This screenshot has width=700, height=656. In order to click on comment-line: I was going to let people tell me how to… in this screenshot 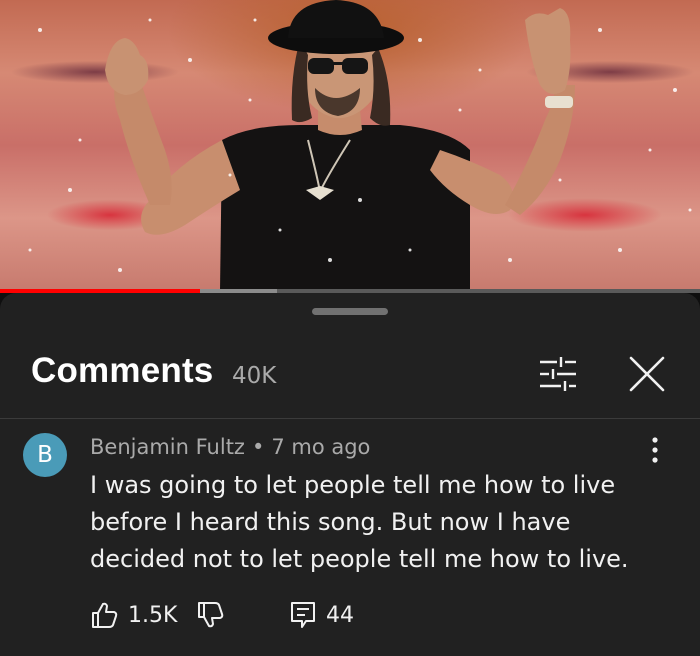, I will do `click(353, 485)`.